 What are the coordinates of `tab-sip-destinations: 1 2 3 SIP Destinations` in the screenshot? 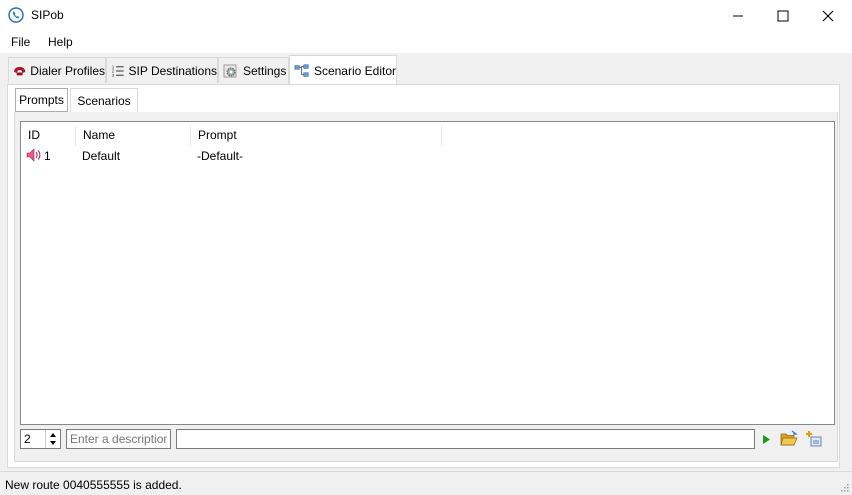 It's located at (162, 70).